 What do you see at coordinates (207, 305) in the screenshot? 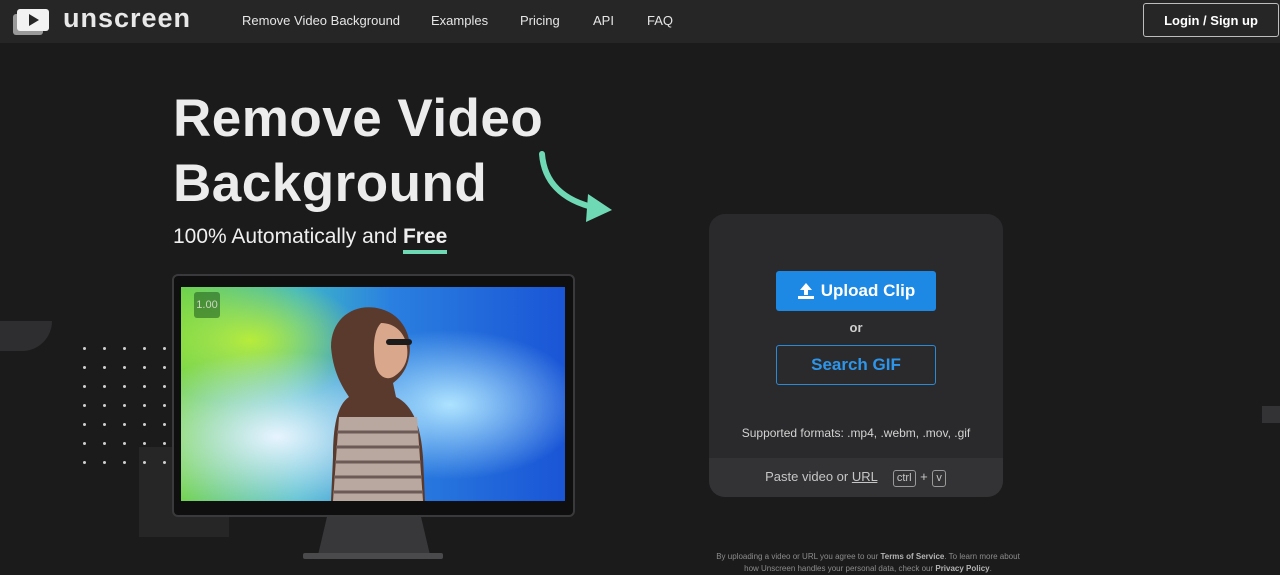
I see `playback-speed-badge: 1.00` at bounding box center [207, 305].